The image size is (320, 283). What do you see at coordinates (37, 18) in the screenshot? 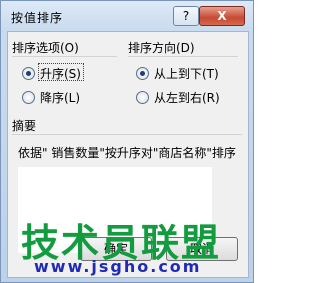
I see `dialog-title: 按值排序` at bounding box center [37, 18].